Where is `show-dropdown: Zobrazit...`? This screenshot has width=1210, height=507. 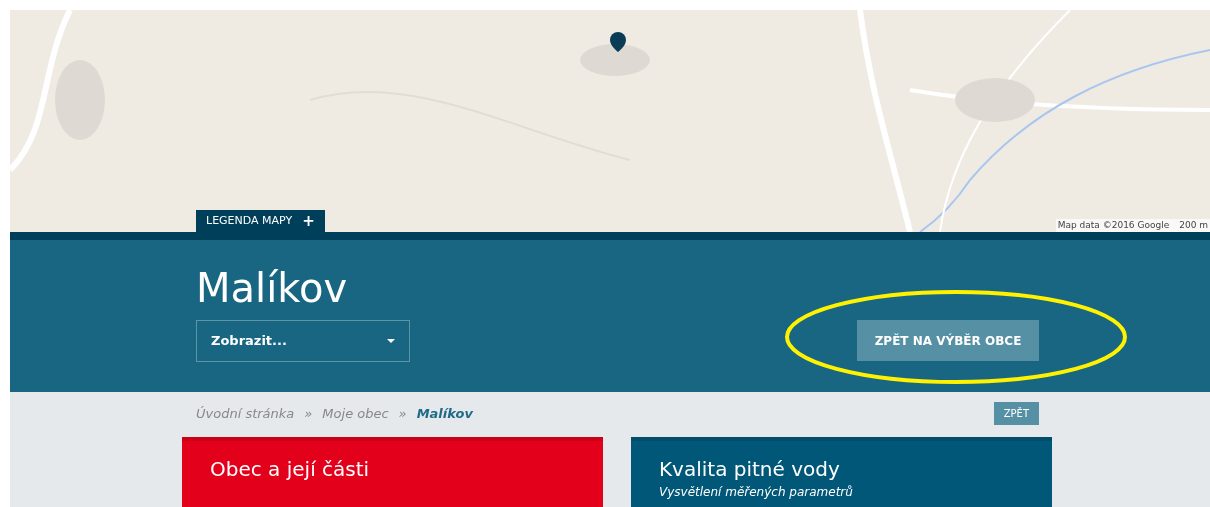 show-dropdown: Zobrazit... is located at coordinates (303, 341).